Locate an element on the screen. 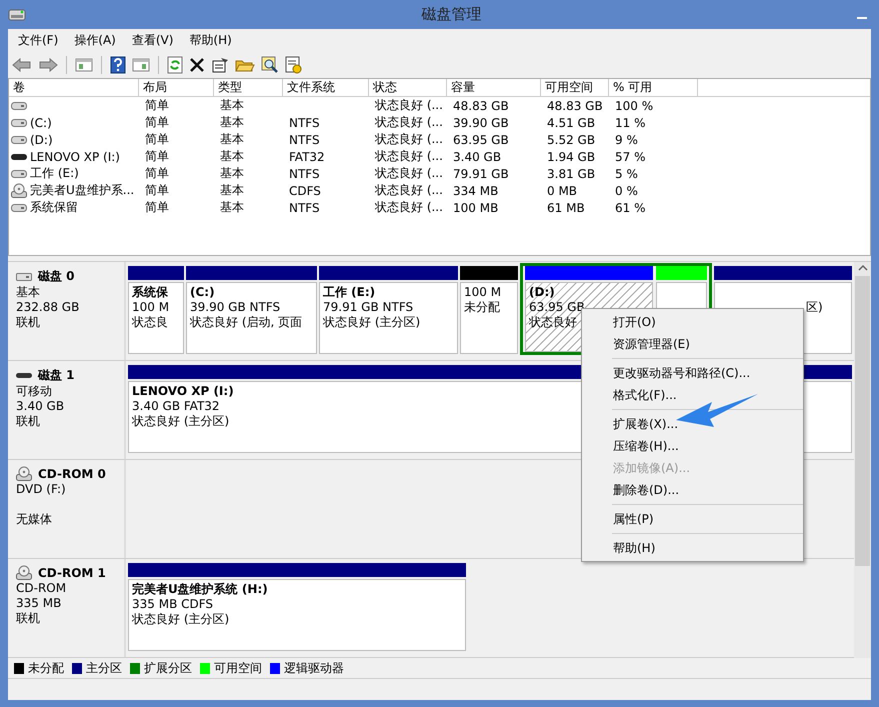  disk-type: DVD (F:) is located at coordinates (41, 489).